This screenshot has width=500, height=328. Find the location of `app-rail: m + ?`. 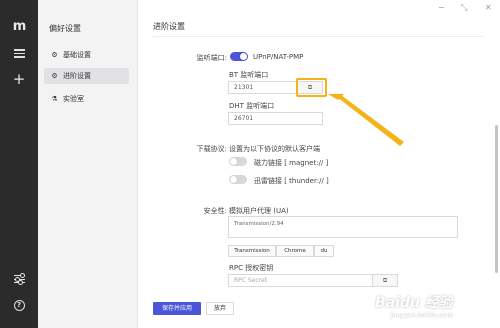

app-rail: m + ? is located at coordinates (19, 164).